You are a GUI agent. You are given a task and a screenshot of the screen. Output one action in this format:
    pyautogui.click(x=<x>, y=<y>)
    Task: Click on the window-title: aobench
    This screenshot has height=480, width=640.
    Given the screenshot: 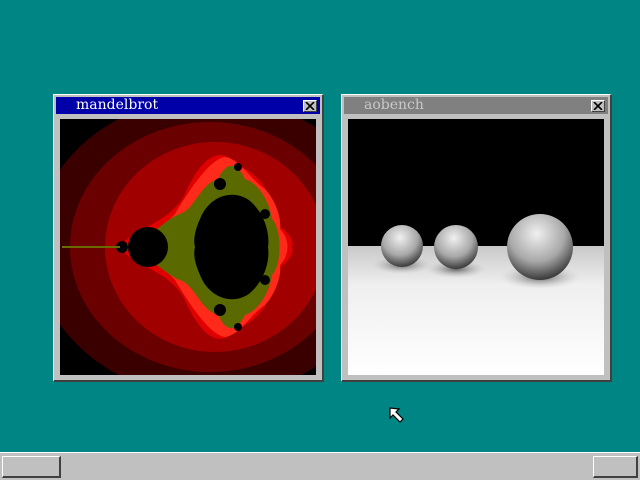 What is the action you would take?
    pyautogui.click(x=394, y=105)
    